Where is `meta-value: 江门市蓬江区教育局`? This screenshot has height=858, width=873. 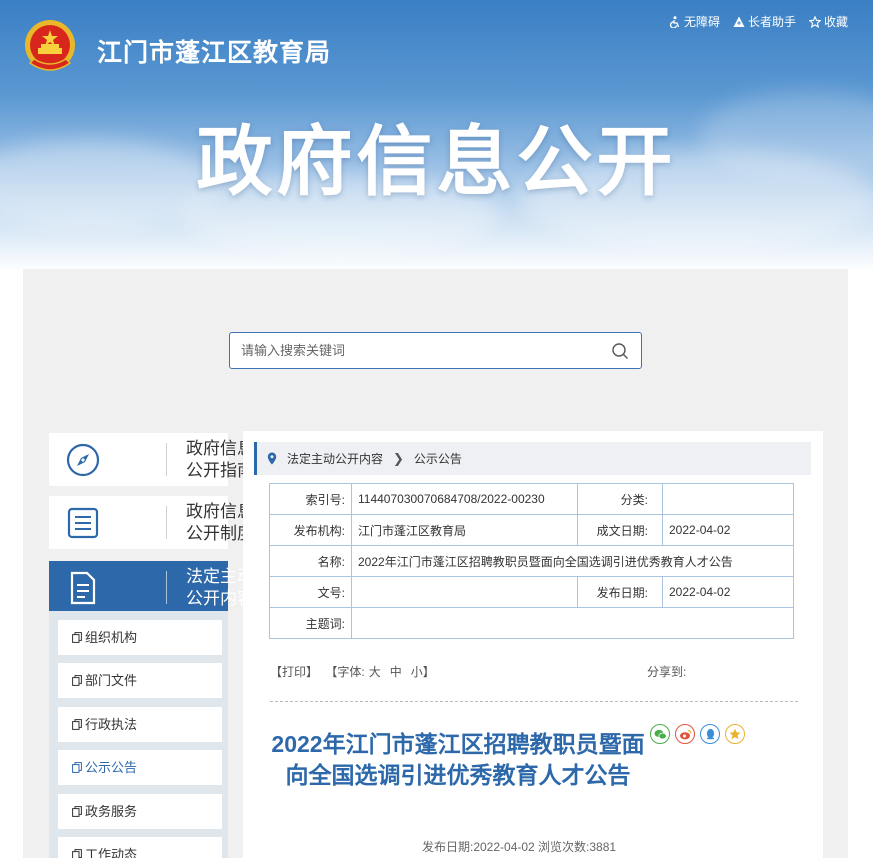 meta-value: 江门市蓬江区教育局 is located at coordinates (464, 530).